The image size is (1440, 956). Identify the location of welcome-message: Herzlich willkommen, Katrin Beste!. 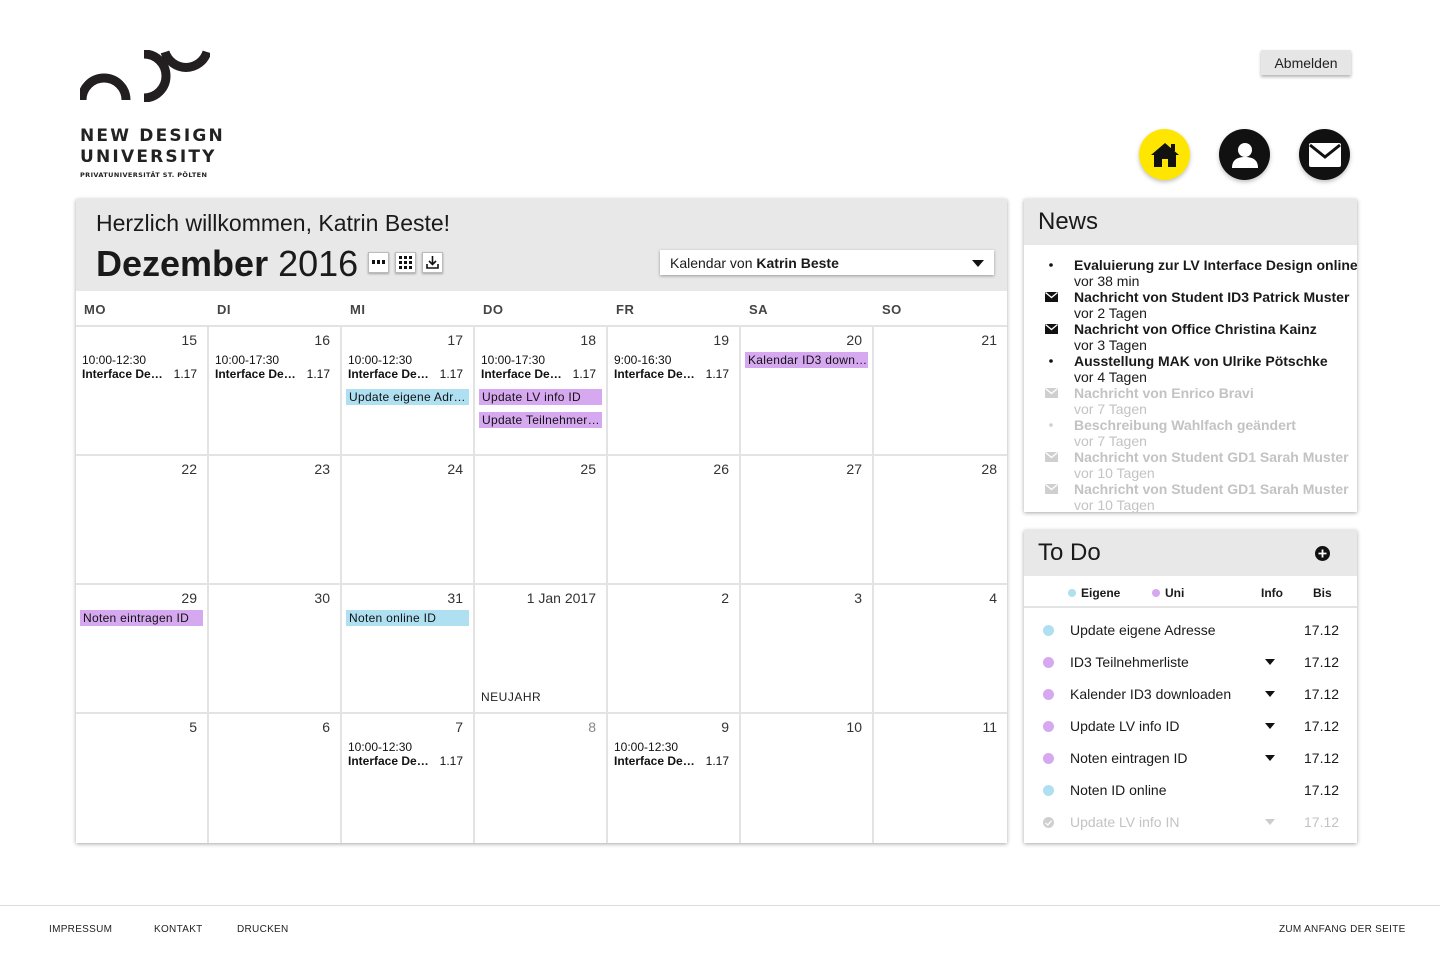
(273, 223).